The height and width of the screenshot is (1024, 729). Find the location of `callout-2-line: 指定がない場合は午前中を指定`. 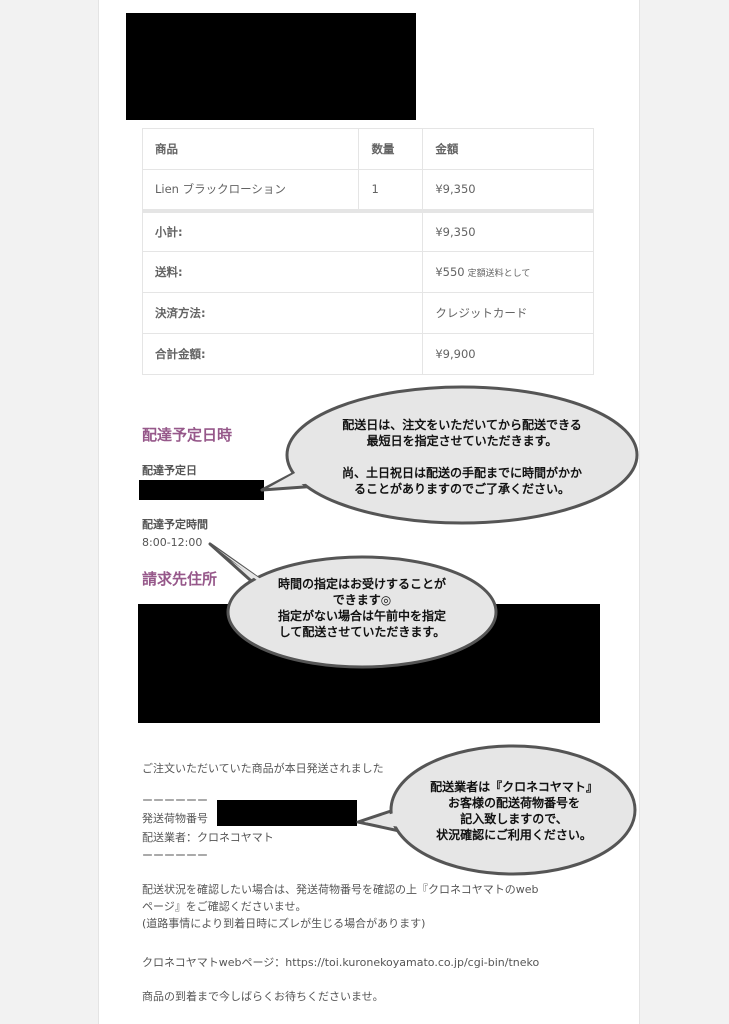

callout-2-line: 指定がない場合は午前中を指定 is located at coordinates (361, 616).